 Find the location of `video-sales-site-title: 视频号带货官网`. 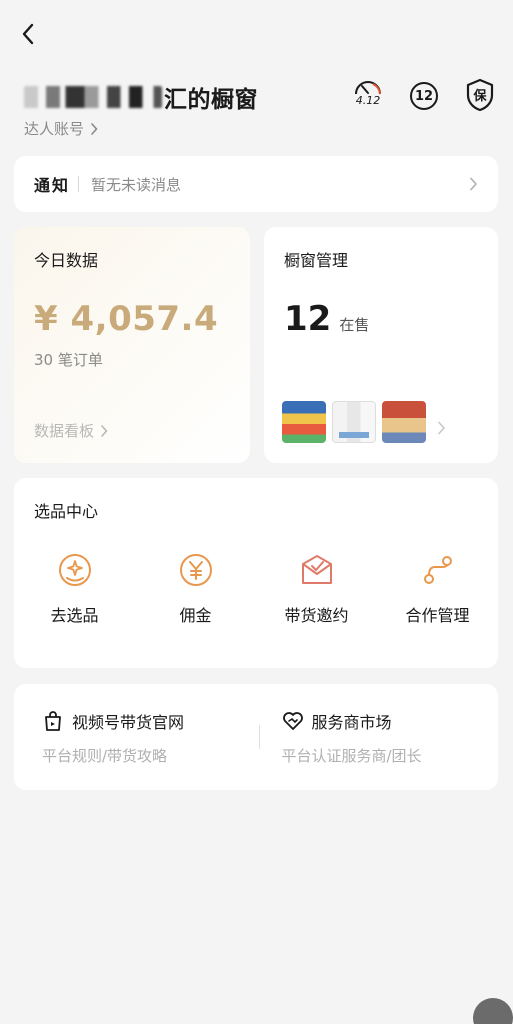

video-sales-site-title: 视频号带货官网 is located at coordinates (128, 722).